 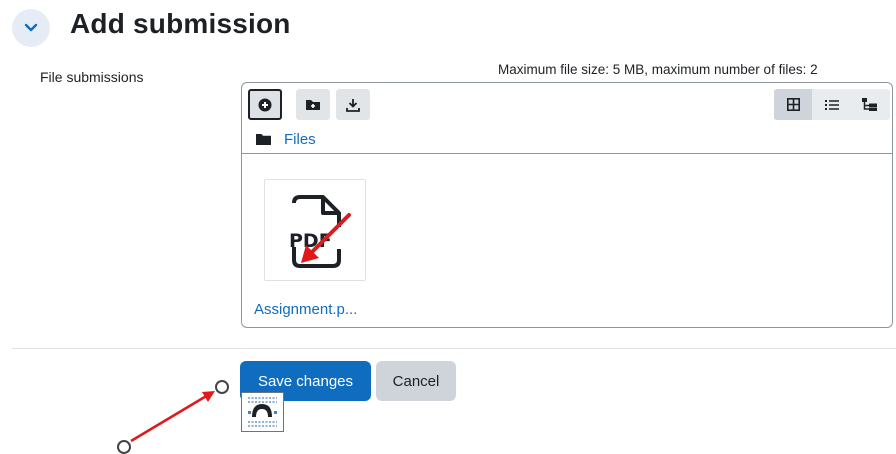 What do you see at coordinates (326, 238) in the screenshot?
I see `annotation-arrow-pdf` at bounding box center [326, 238].